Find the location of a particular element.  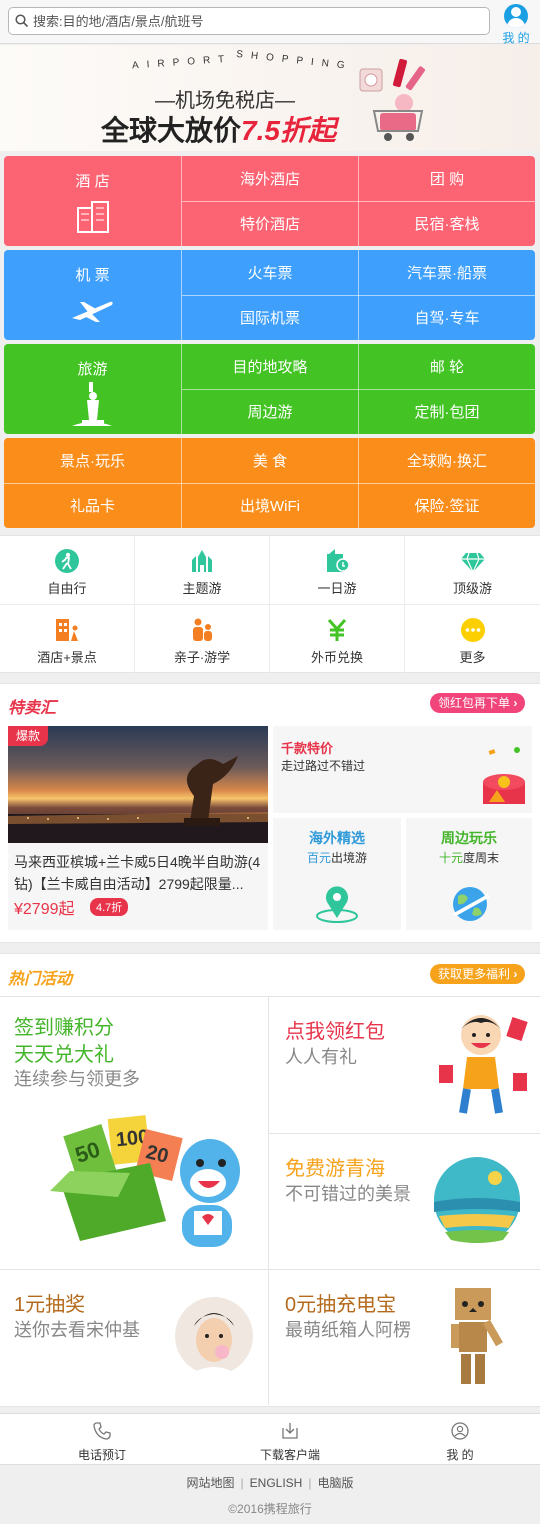

dolphin-coupons-illustration: 100 20 50 is located at coordinates (145, 1181).